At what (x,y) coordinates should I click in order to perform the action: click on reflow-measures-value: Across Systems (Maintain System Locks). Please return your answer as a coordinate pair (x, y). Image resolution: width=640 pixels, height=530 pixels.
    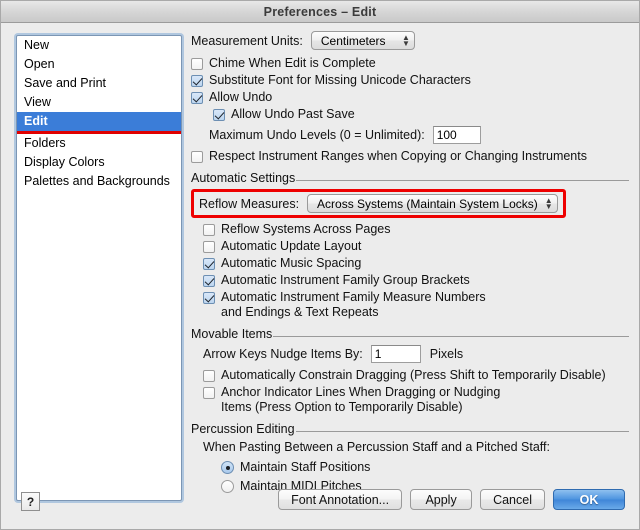
    Looking at the image, I should click on (427, 203).